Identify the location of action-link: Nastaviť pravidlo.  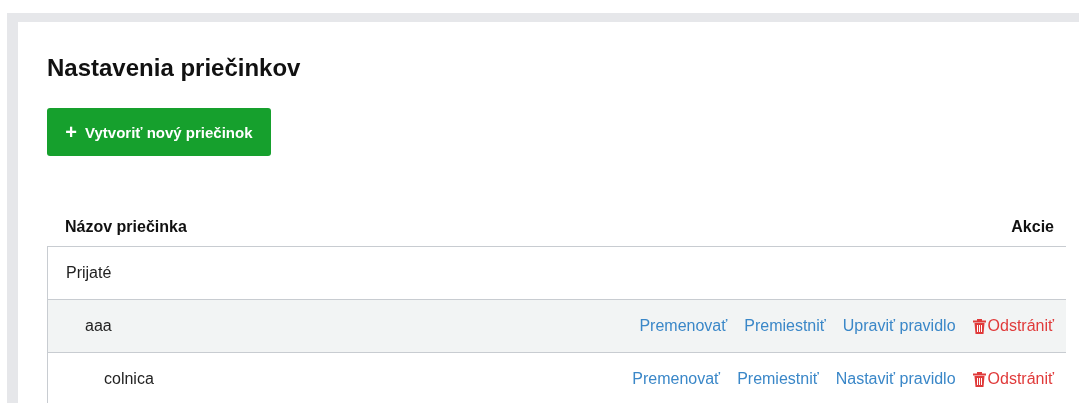
(895, 379).